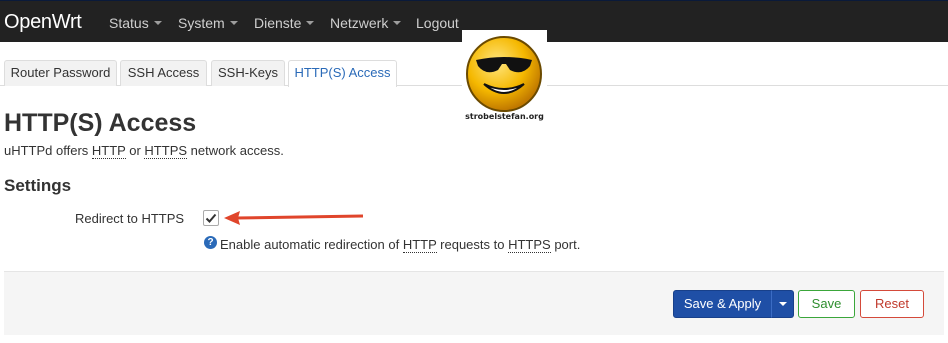 The width and height of the screenshot is (948, 343). Describe the element at coordinates (826, 304) in the screenshot. I see `save-button: Save` at that location.